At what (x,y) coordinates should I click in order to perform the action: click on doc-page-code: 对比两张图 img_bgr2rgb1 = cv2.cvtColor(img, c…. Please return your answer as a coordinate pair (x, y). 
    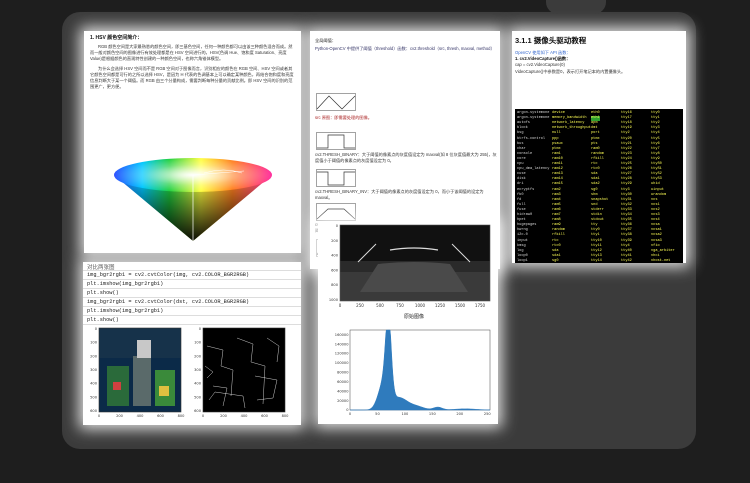
    Looking at the image, I should click on (192, 343).